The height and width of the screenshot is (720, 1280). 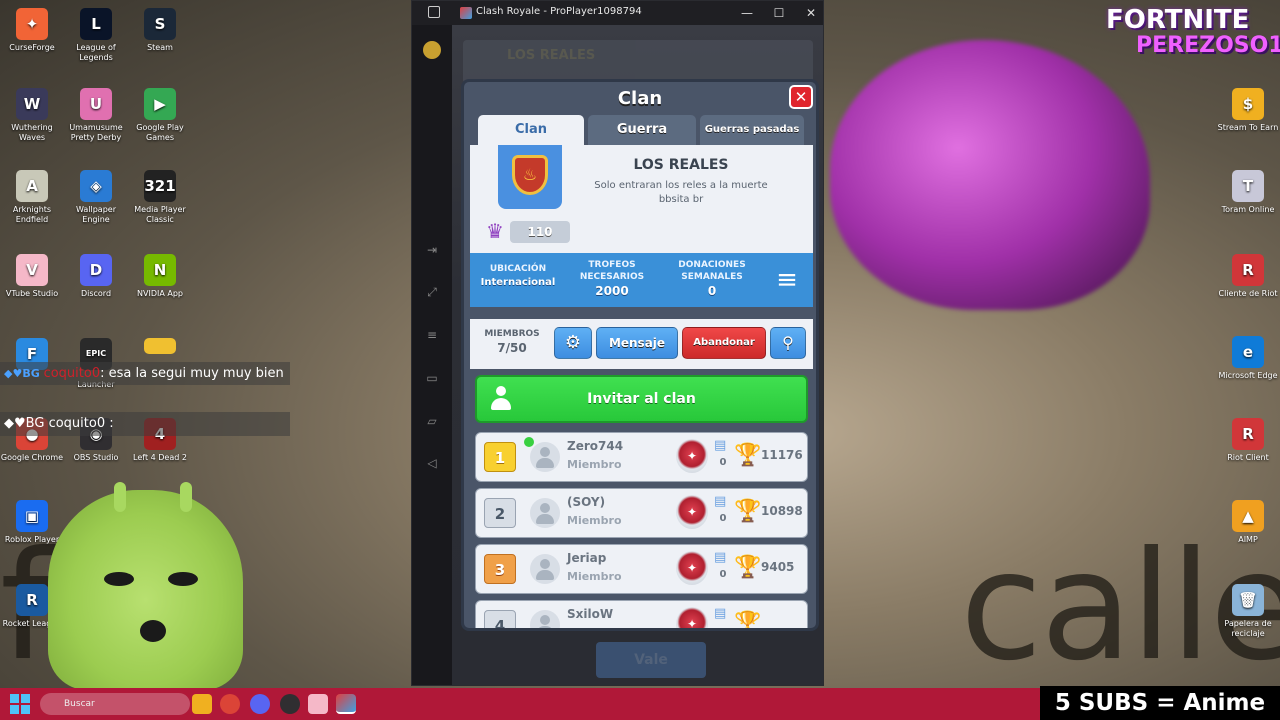 What do you see at coordinates (500, 619) in the screenshot?
I see `member-rank: 4` at bounding box center [500, 619].